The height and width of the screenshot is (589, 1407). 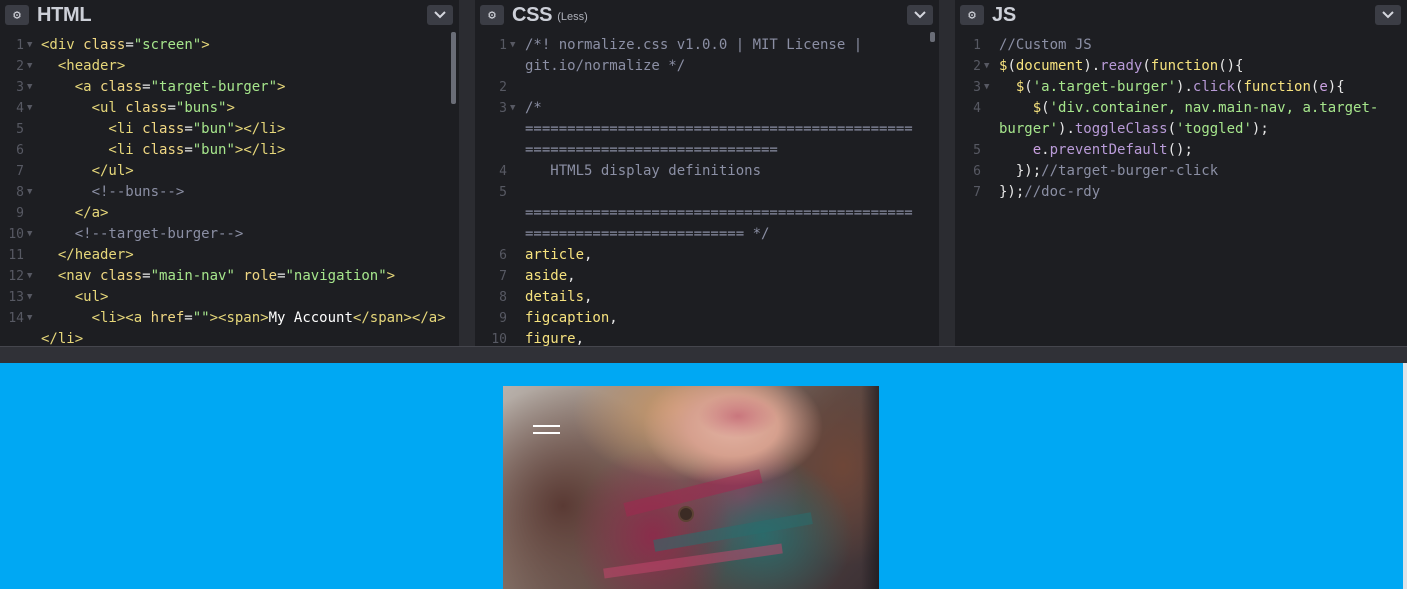 I want to click on code-line: 6 article,, so click(x=707, y=255).